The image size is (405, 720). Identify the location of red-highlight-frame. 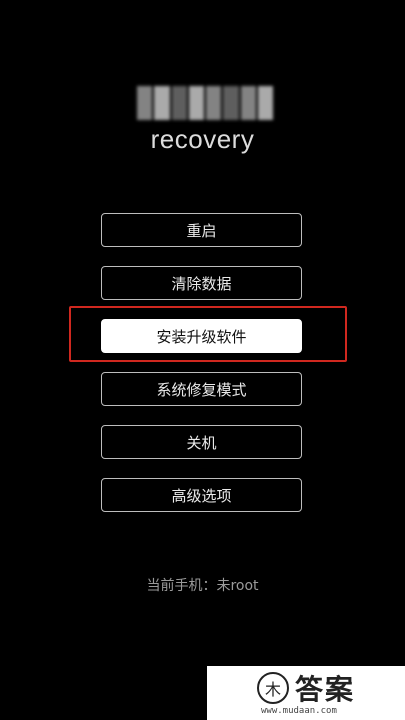
(208, 334).